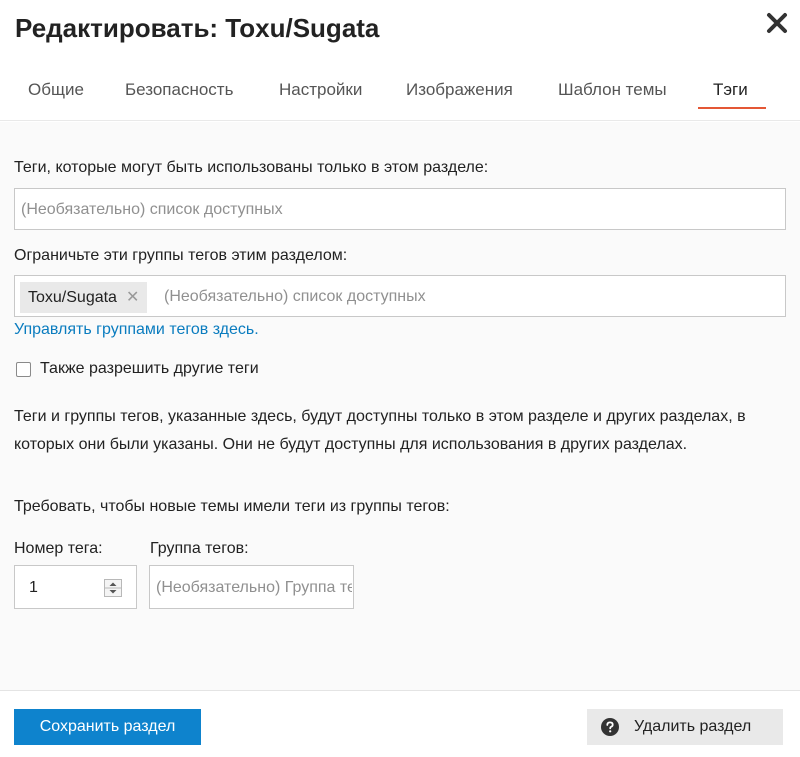 This screenshot has height=757, width=800. What do you see at coordinates (295, 296) in the screenshot?
I see `tag-groups-placeholder: (Необязательно) список доступных` at bounding box center [295, 296].